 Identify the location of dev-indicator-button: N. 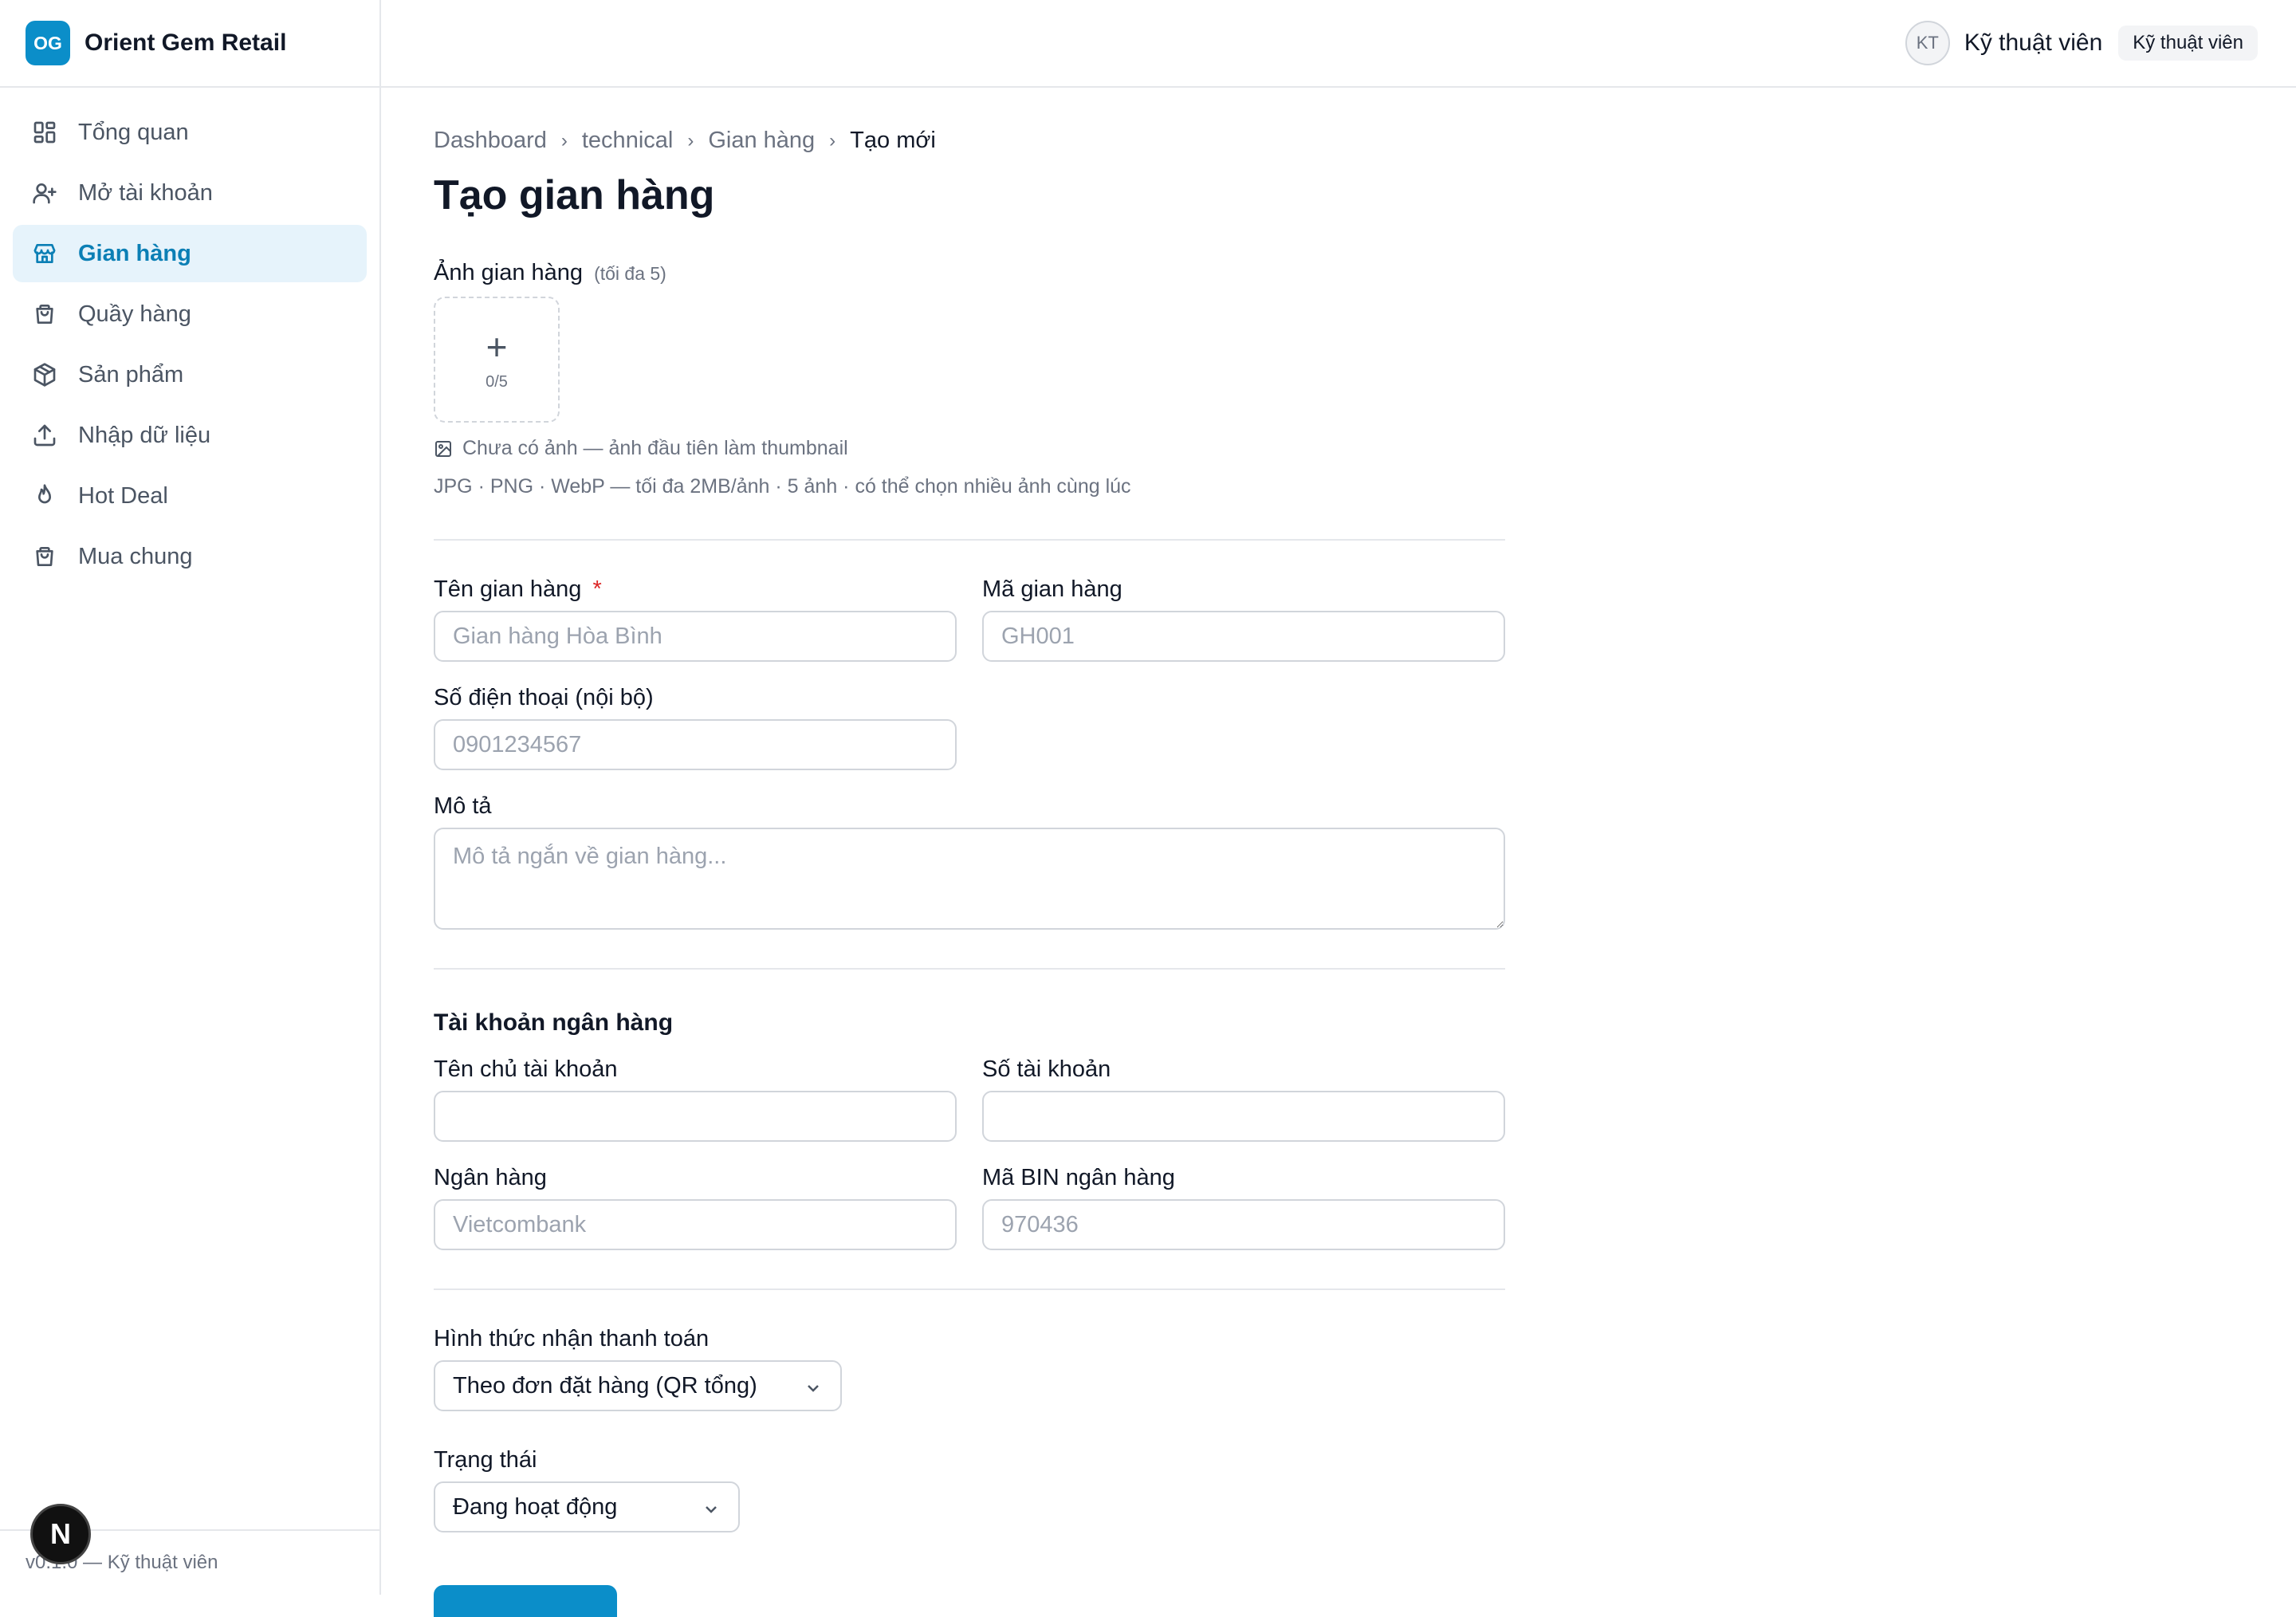
(60, 1534).